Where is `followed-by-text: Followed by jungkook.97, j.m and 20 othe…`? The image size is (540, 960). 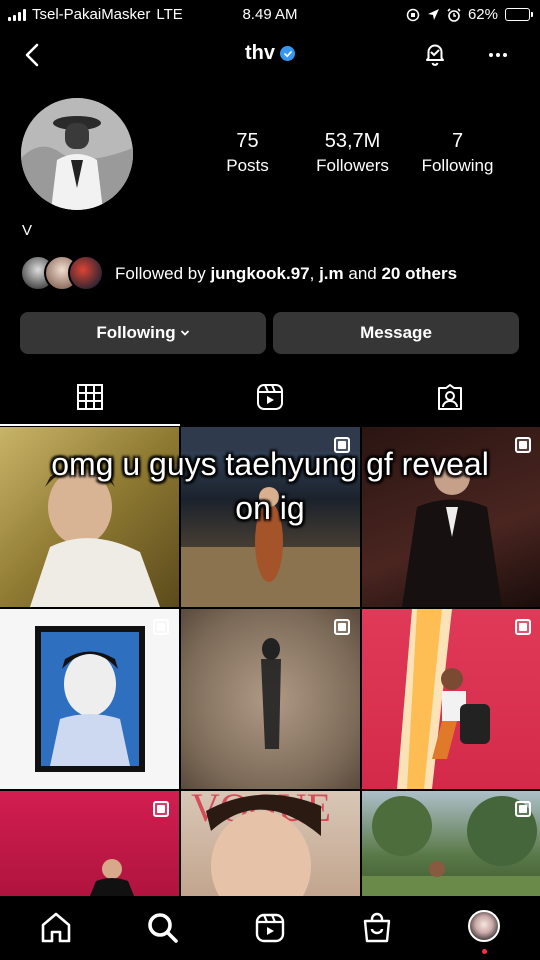
followed-by-text: Followed by jungkook.97, j.m and 20 othe… is located at coordinates (286, 274).